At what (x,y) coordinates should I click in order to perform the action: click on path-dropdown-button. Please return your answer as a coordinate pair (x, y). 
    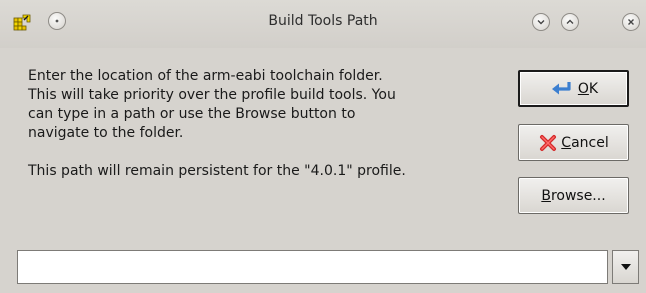
    Looking at the image, I should click on (625, 267).